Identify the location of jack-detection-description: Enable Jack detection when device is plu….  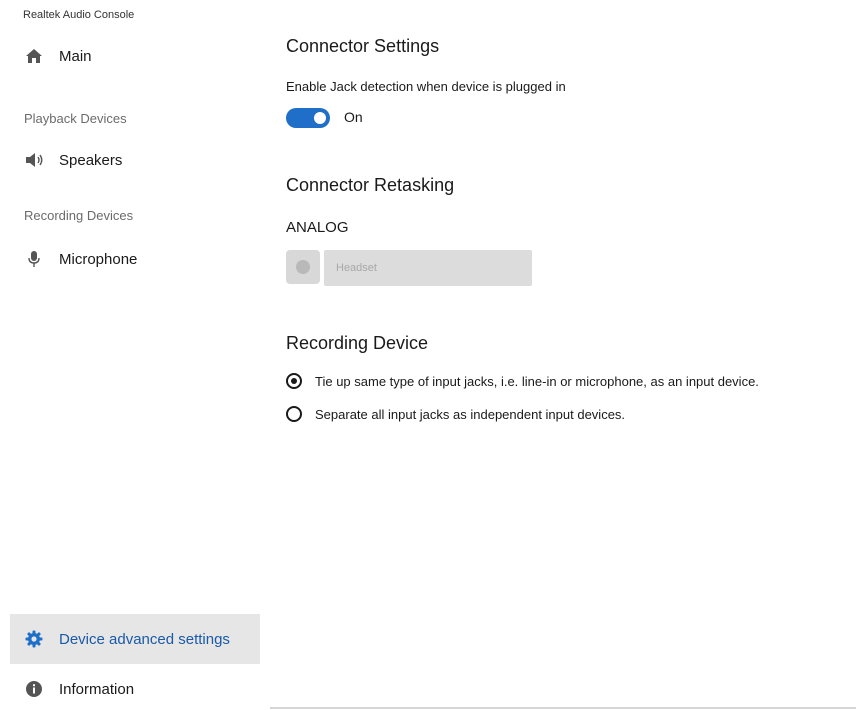
(426, 86).